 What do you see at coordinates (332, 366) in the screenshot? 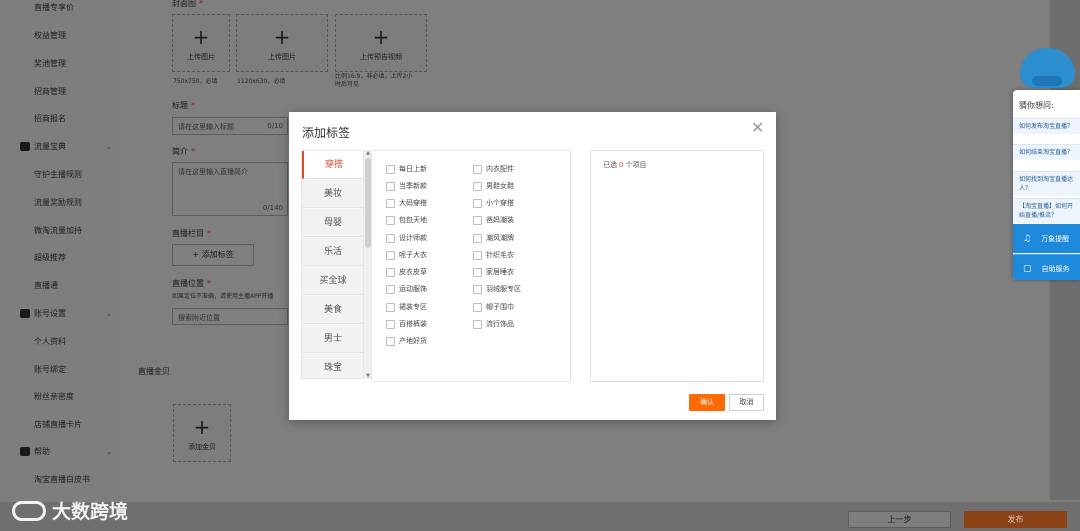
I see `tab-jewelry: 珠宝` at bounding box center [332, 366].